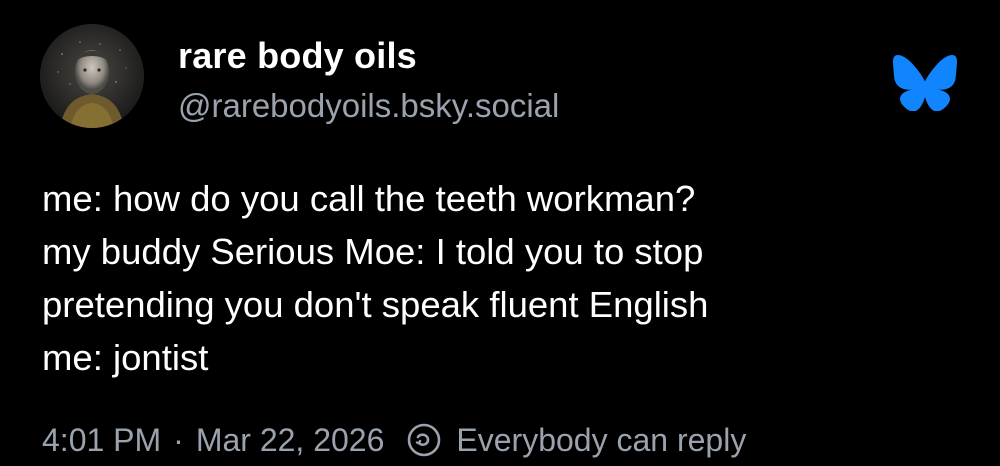  What do you see at coordinates (925, 83) in the screenshot?
I see `bluesky-butterfly-icon` at bounding box center [925, 83].